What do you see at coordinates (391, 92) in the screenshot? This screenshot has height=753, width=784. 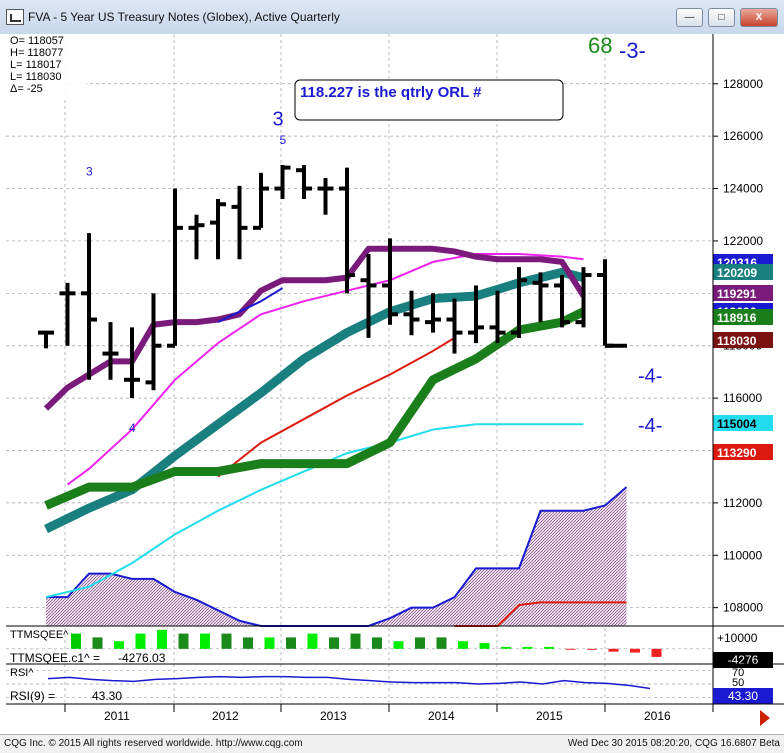 I see `orl-box-text: 118.227 is the qtrly ORL #` at bounding box center [391, 92].